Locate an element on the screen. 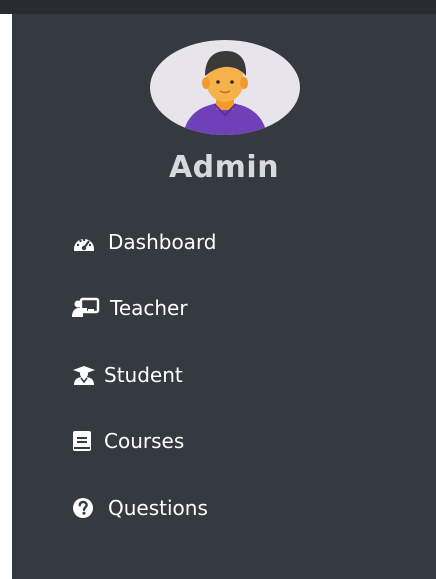  sidebar-item-dashboard: Dashboard is located at coordinates (144, 242).